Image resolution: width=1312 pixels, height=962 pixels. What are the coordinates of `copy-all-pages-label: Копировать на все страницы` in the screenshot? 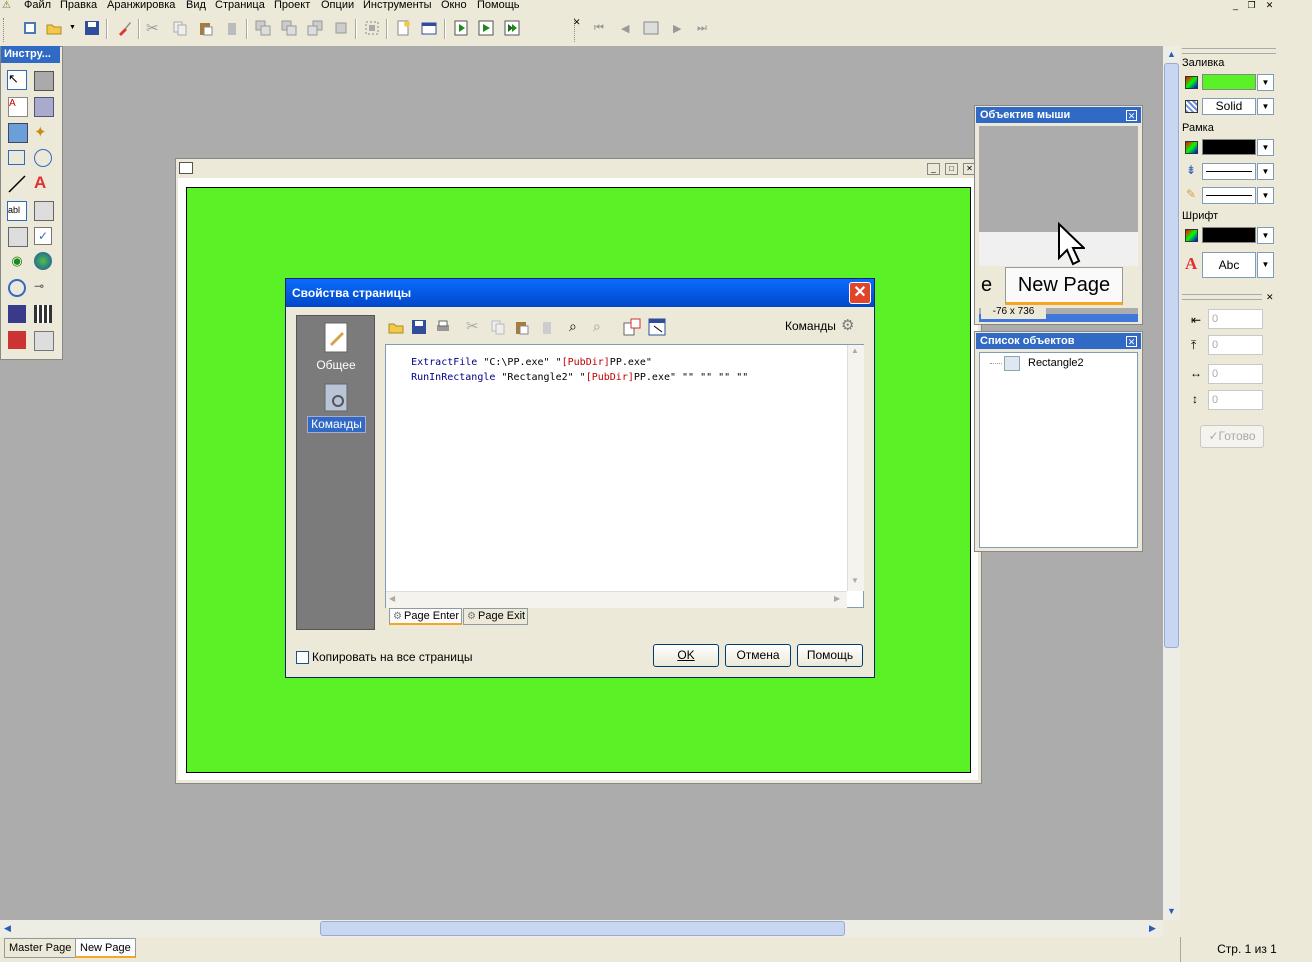 It's located at (392, 657).